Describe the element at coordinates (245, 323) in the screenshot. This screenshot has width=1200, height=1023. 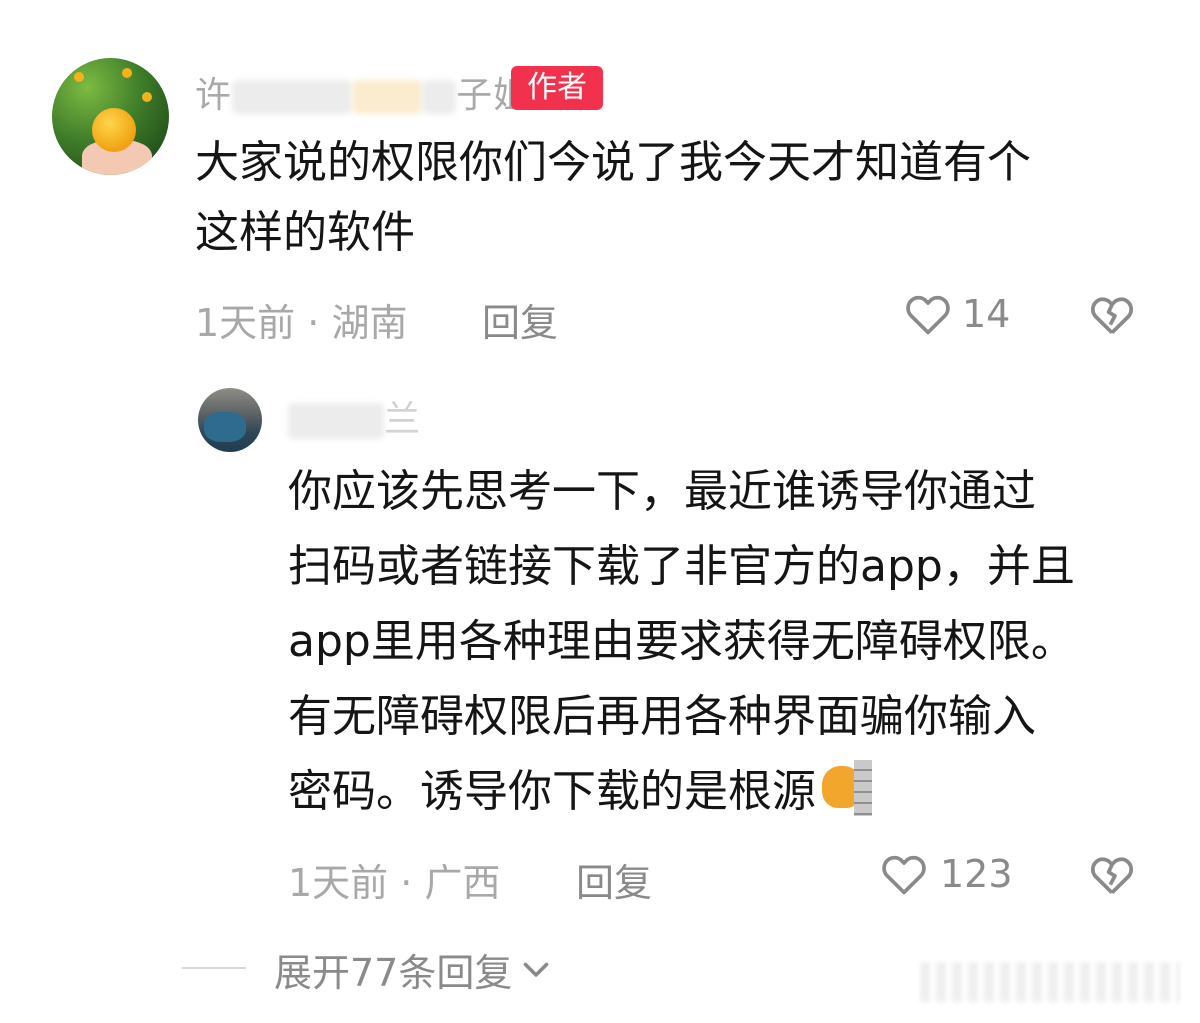
I see `comment-time: 1天前` at that location.